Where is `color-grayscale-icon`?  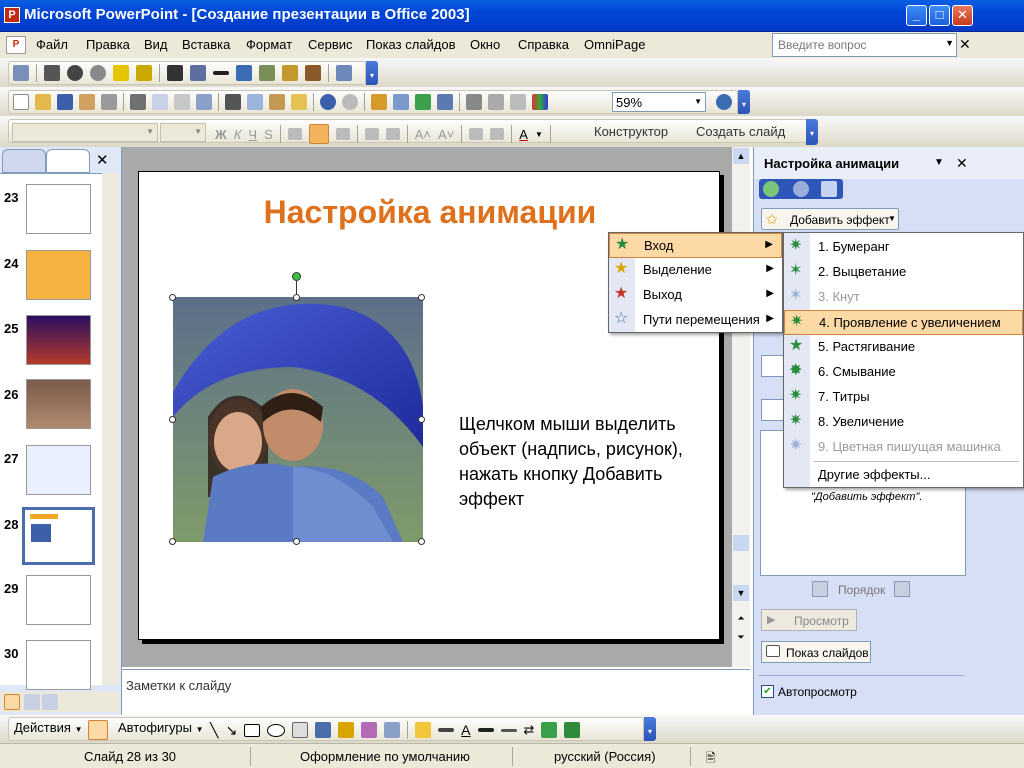 color-grayscale-icon is located at coordinates (540, 102).